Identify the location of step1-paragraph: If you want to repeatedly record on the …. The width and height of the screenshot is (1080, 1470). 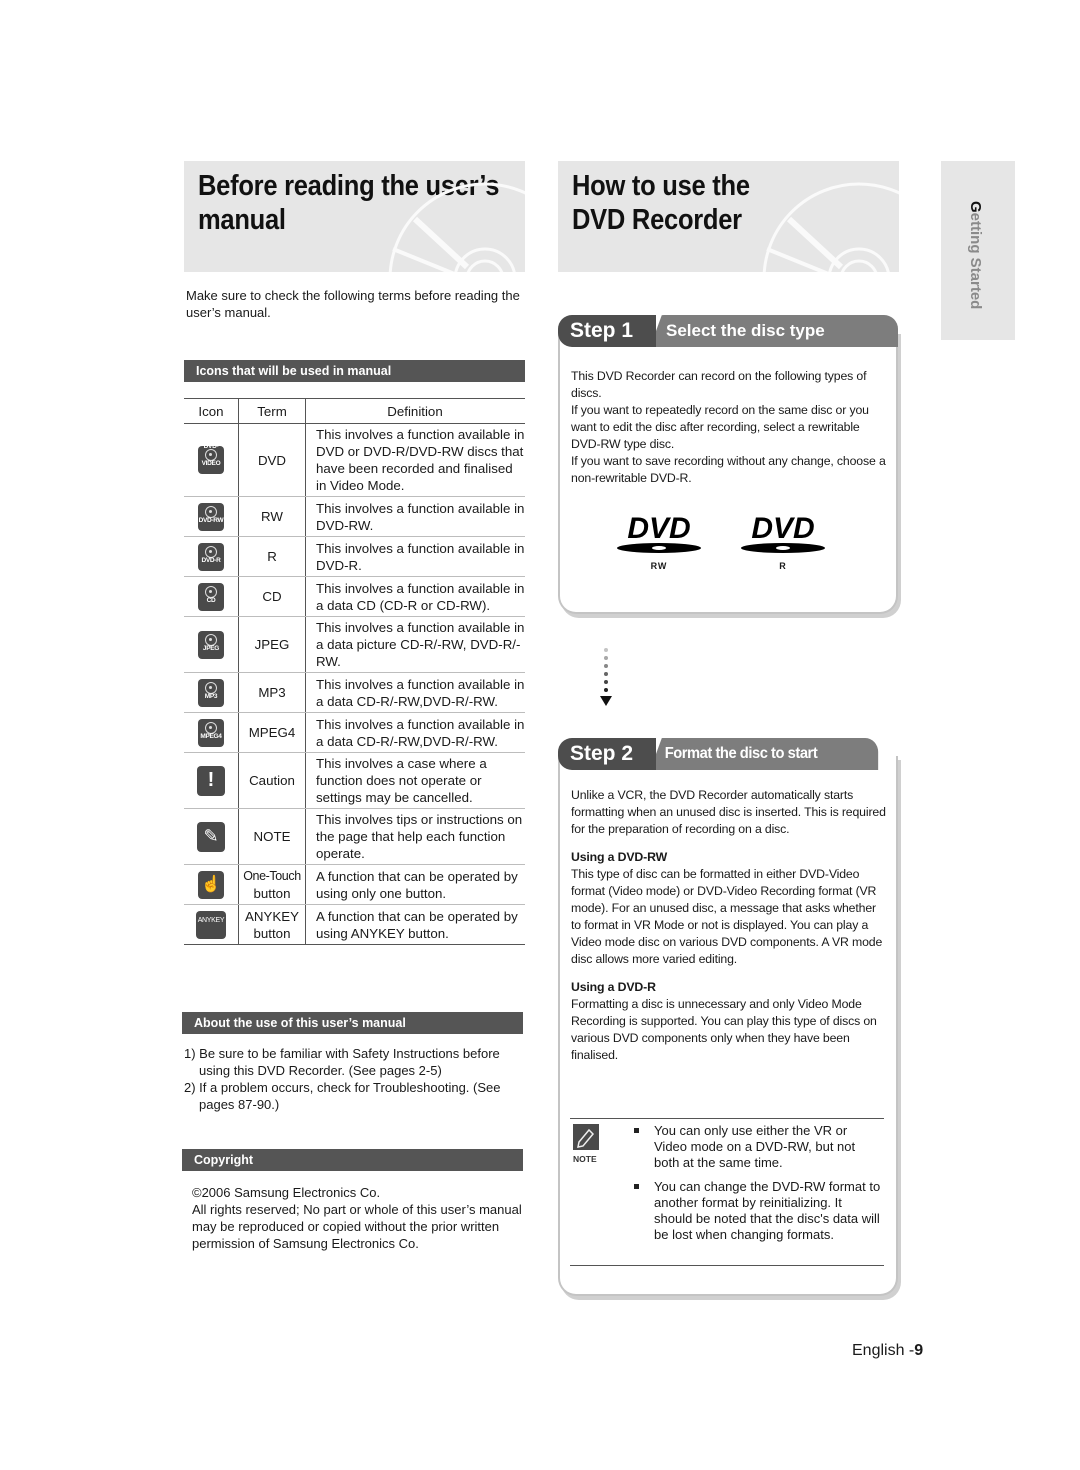
(720, 427).